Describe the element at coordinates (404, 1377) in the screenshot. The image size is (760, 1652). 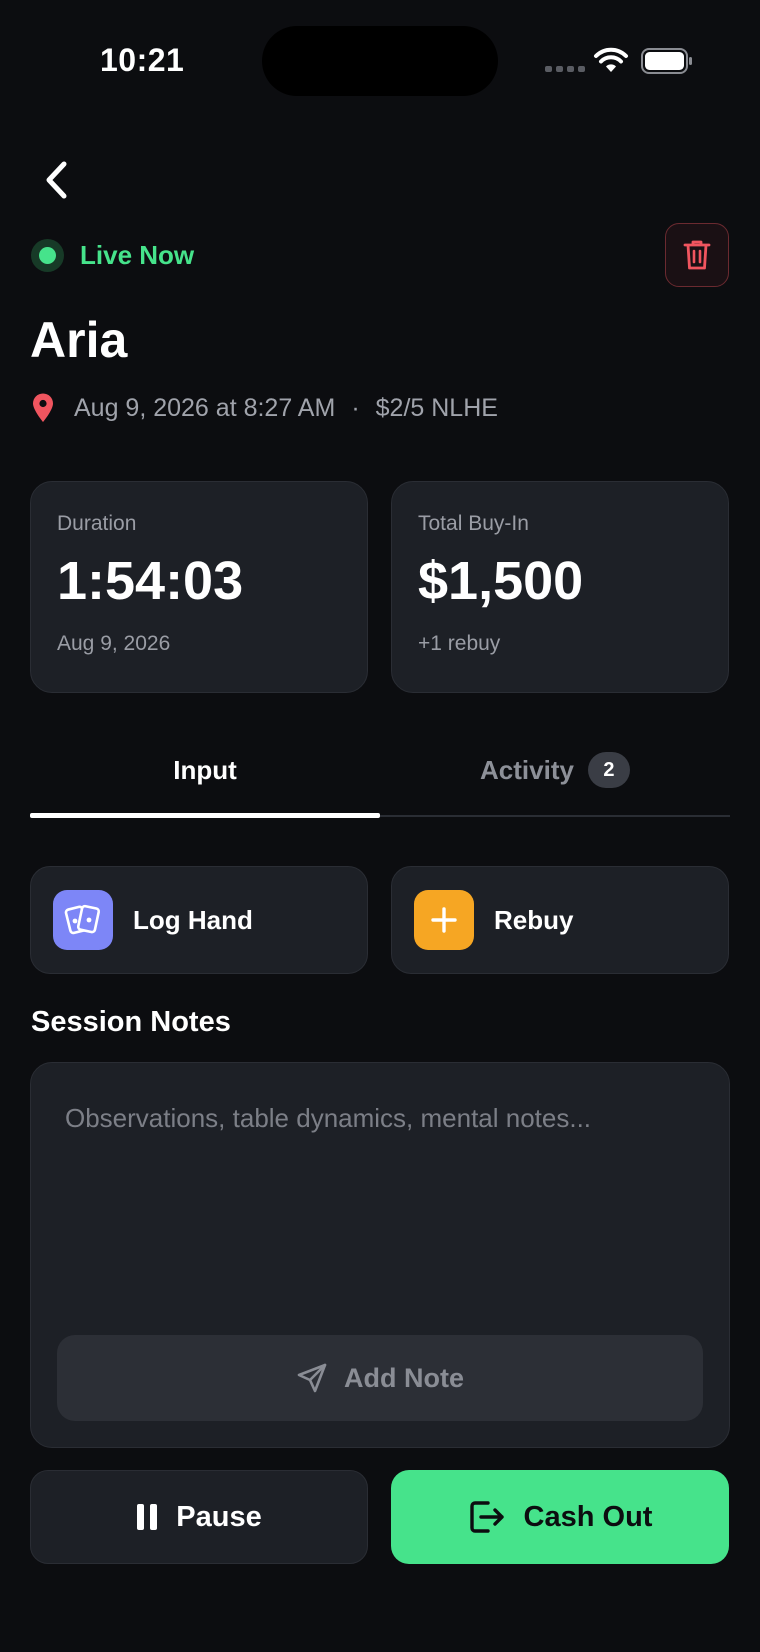
I see `add-note-label: Add Note` at that location.